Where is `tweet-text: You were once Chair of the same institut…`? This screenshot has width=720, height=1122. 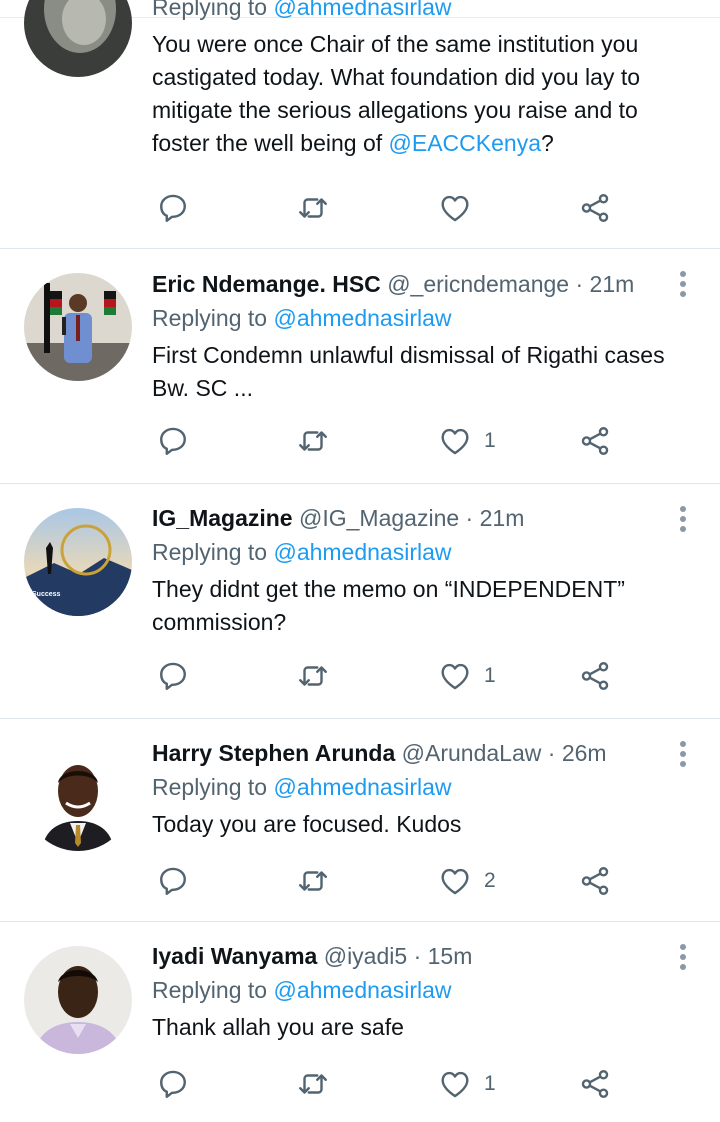
tweet-text: You were once Chair of the same institut… is located at coordinates (422, 94).